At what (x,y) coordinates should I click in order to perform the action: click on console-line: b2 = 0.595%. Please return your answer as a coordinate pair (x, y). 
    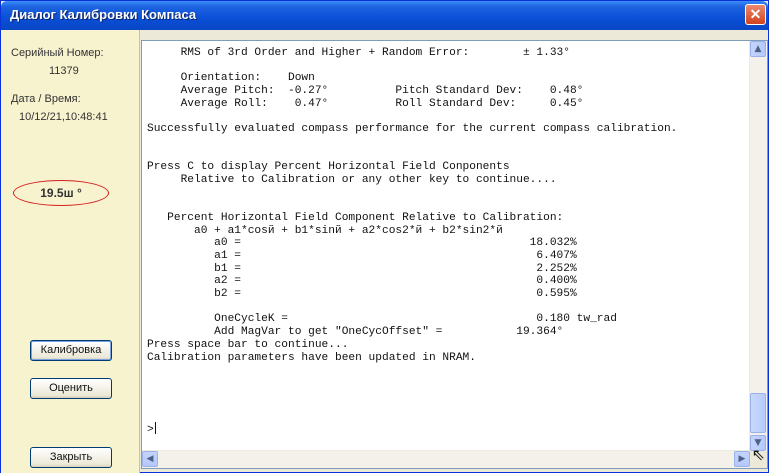
    Looking at the image, I should click on (362, 294).